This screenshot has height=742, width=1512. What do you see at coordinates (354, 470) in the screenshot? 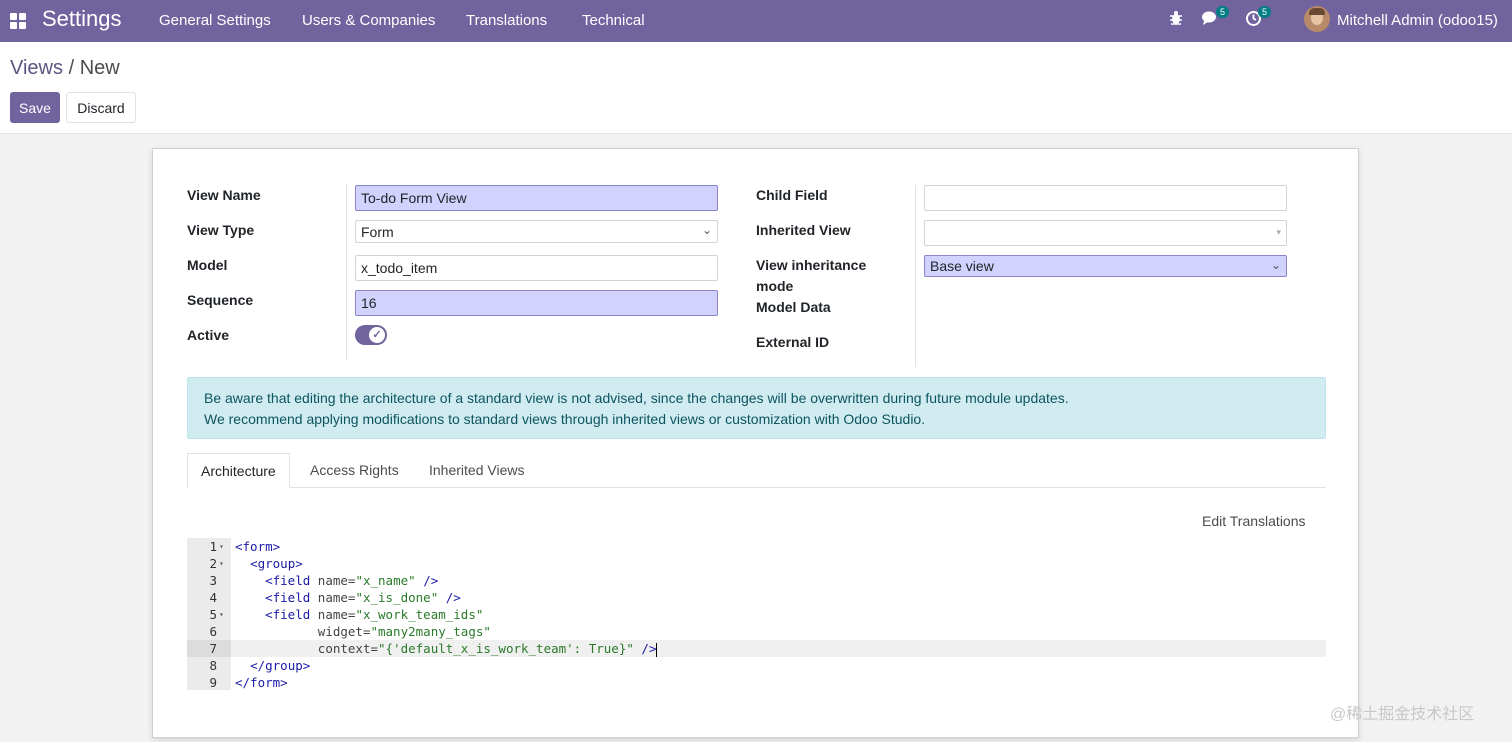
I see `tab-access-rights: Access Rights` at bounding box center [354, 470].